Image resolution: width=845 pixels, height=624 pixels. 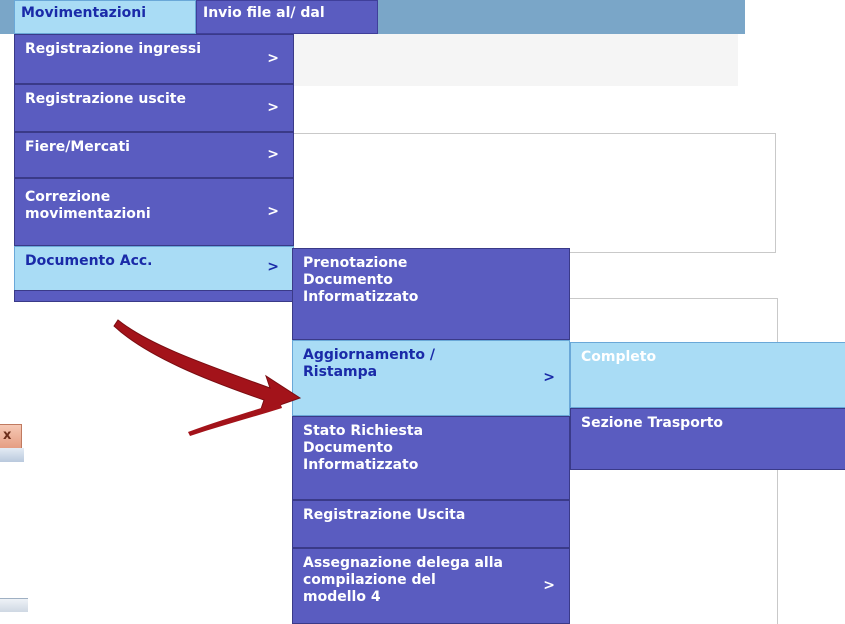 What do you see at coordinates (154, 212) in the screenshot?
I see `menu-item-correzione-movimentazioni: Correzione movimentazioni >` at bounding box center [154, 212].